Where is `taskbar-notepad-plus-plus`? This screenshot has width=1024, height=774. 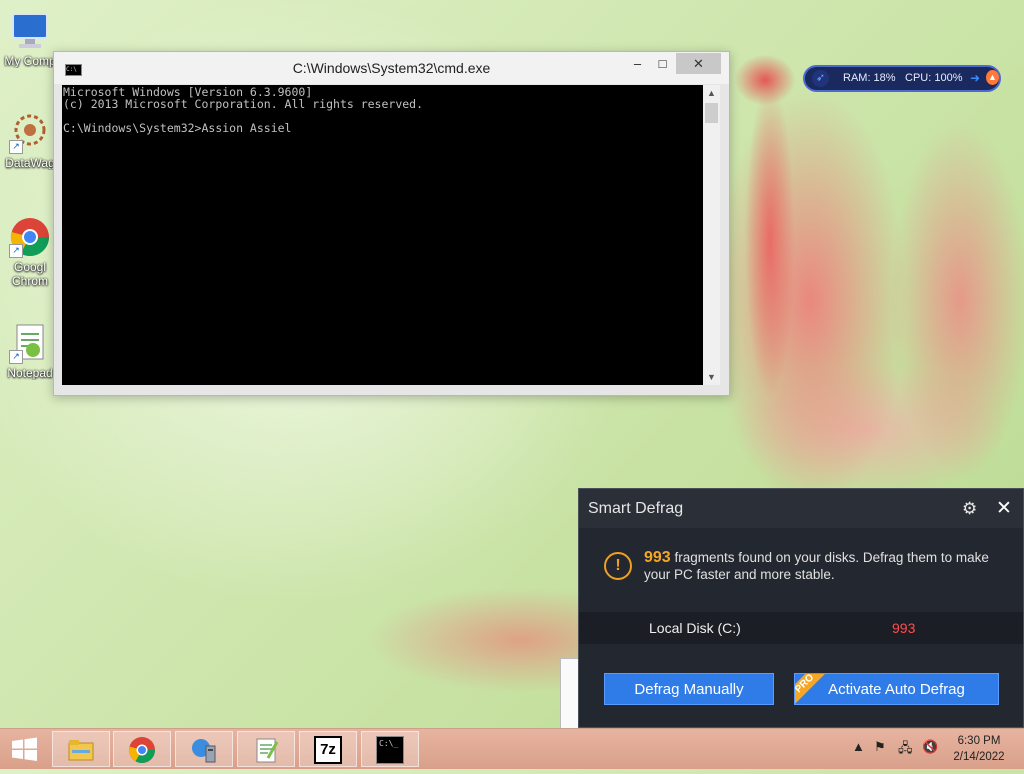
taskbar-notepad-plus-plus is located at coordinates (266, 749).